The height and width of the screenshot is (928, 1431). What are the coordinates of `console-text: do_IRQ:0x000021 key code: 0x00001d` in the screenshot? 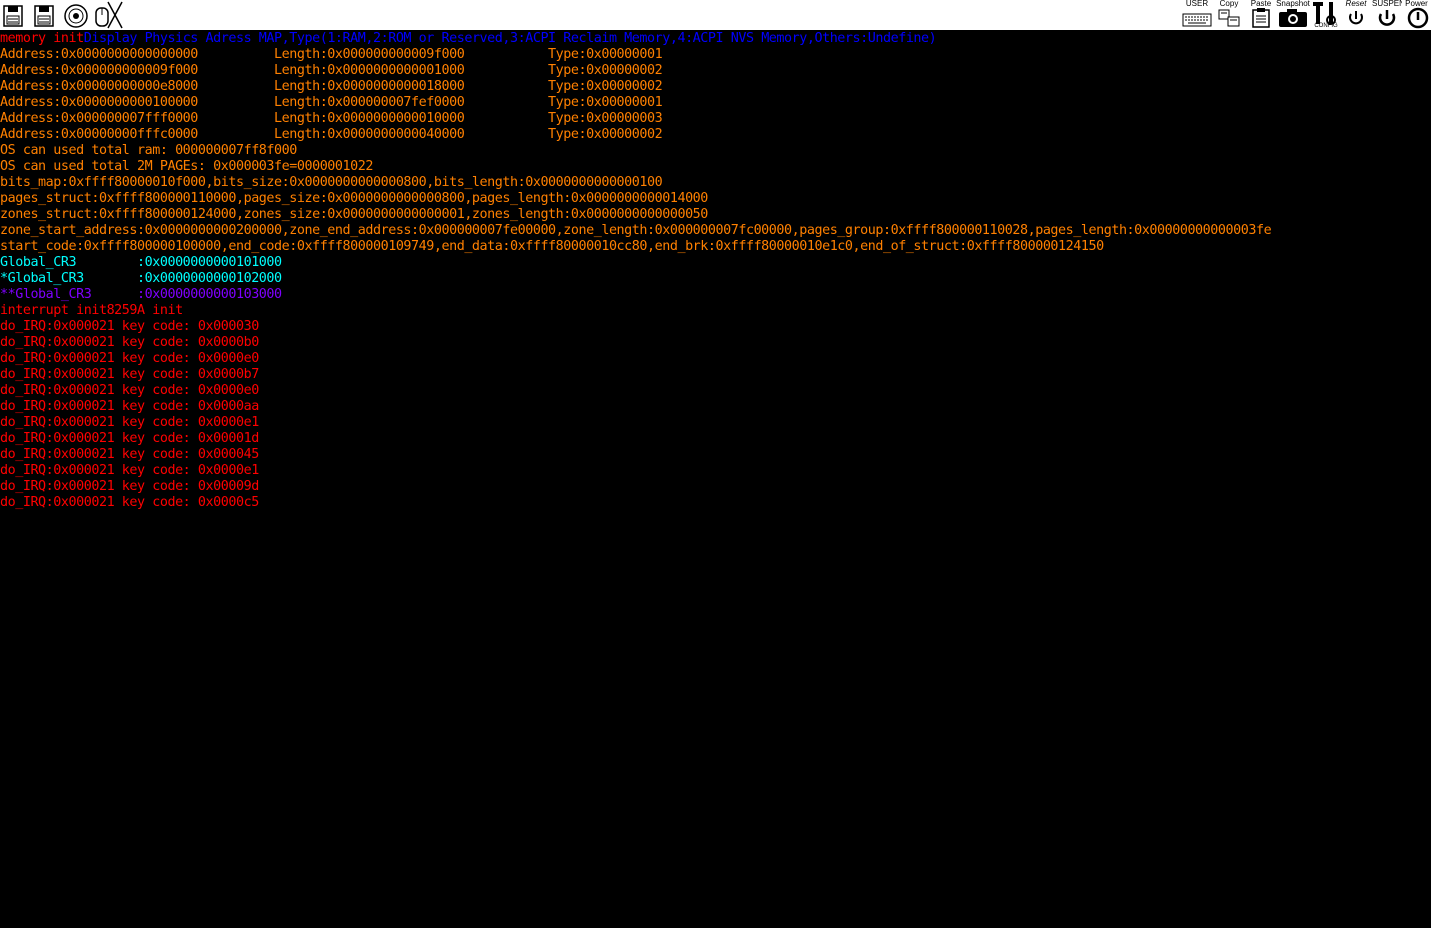 It's located at (129, 438).